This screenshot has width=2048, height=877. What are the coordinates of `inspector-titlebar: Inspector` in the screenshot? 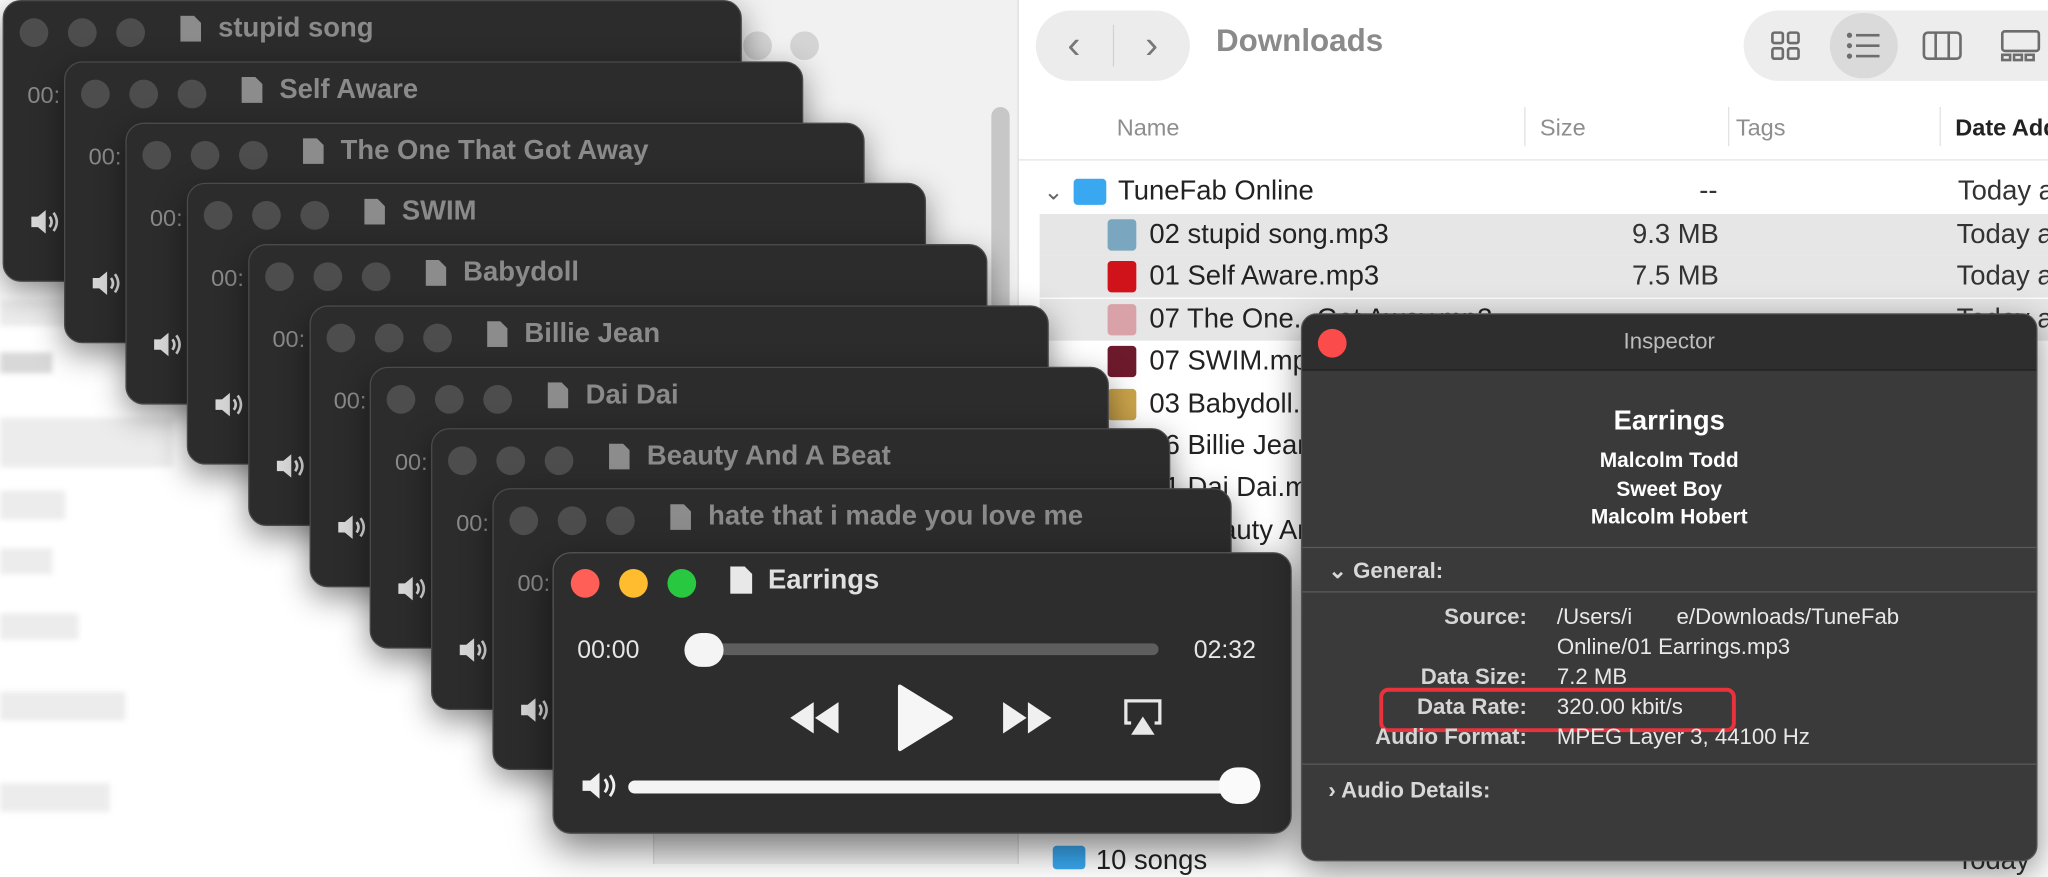 It's located at (1669, 342).